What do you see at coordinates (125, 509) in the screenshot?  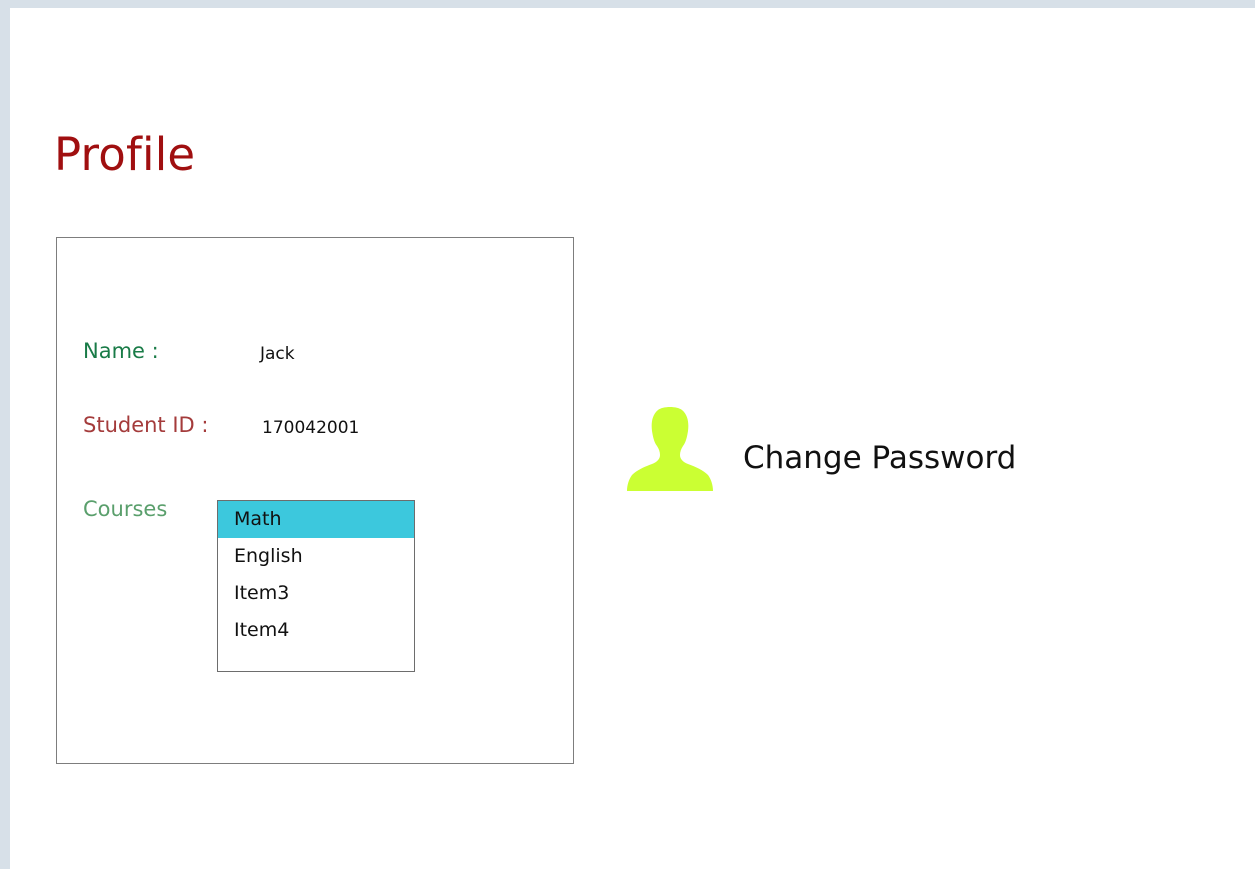 I see `courses-label: Courses` at bounding box center [125, 509].